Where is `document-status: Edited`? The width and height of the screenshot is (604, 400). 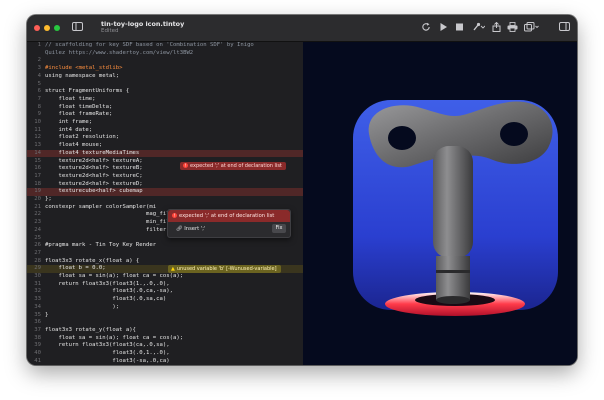
document-status: Edited is located at coordinates (110, 31).